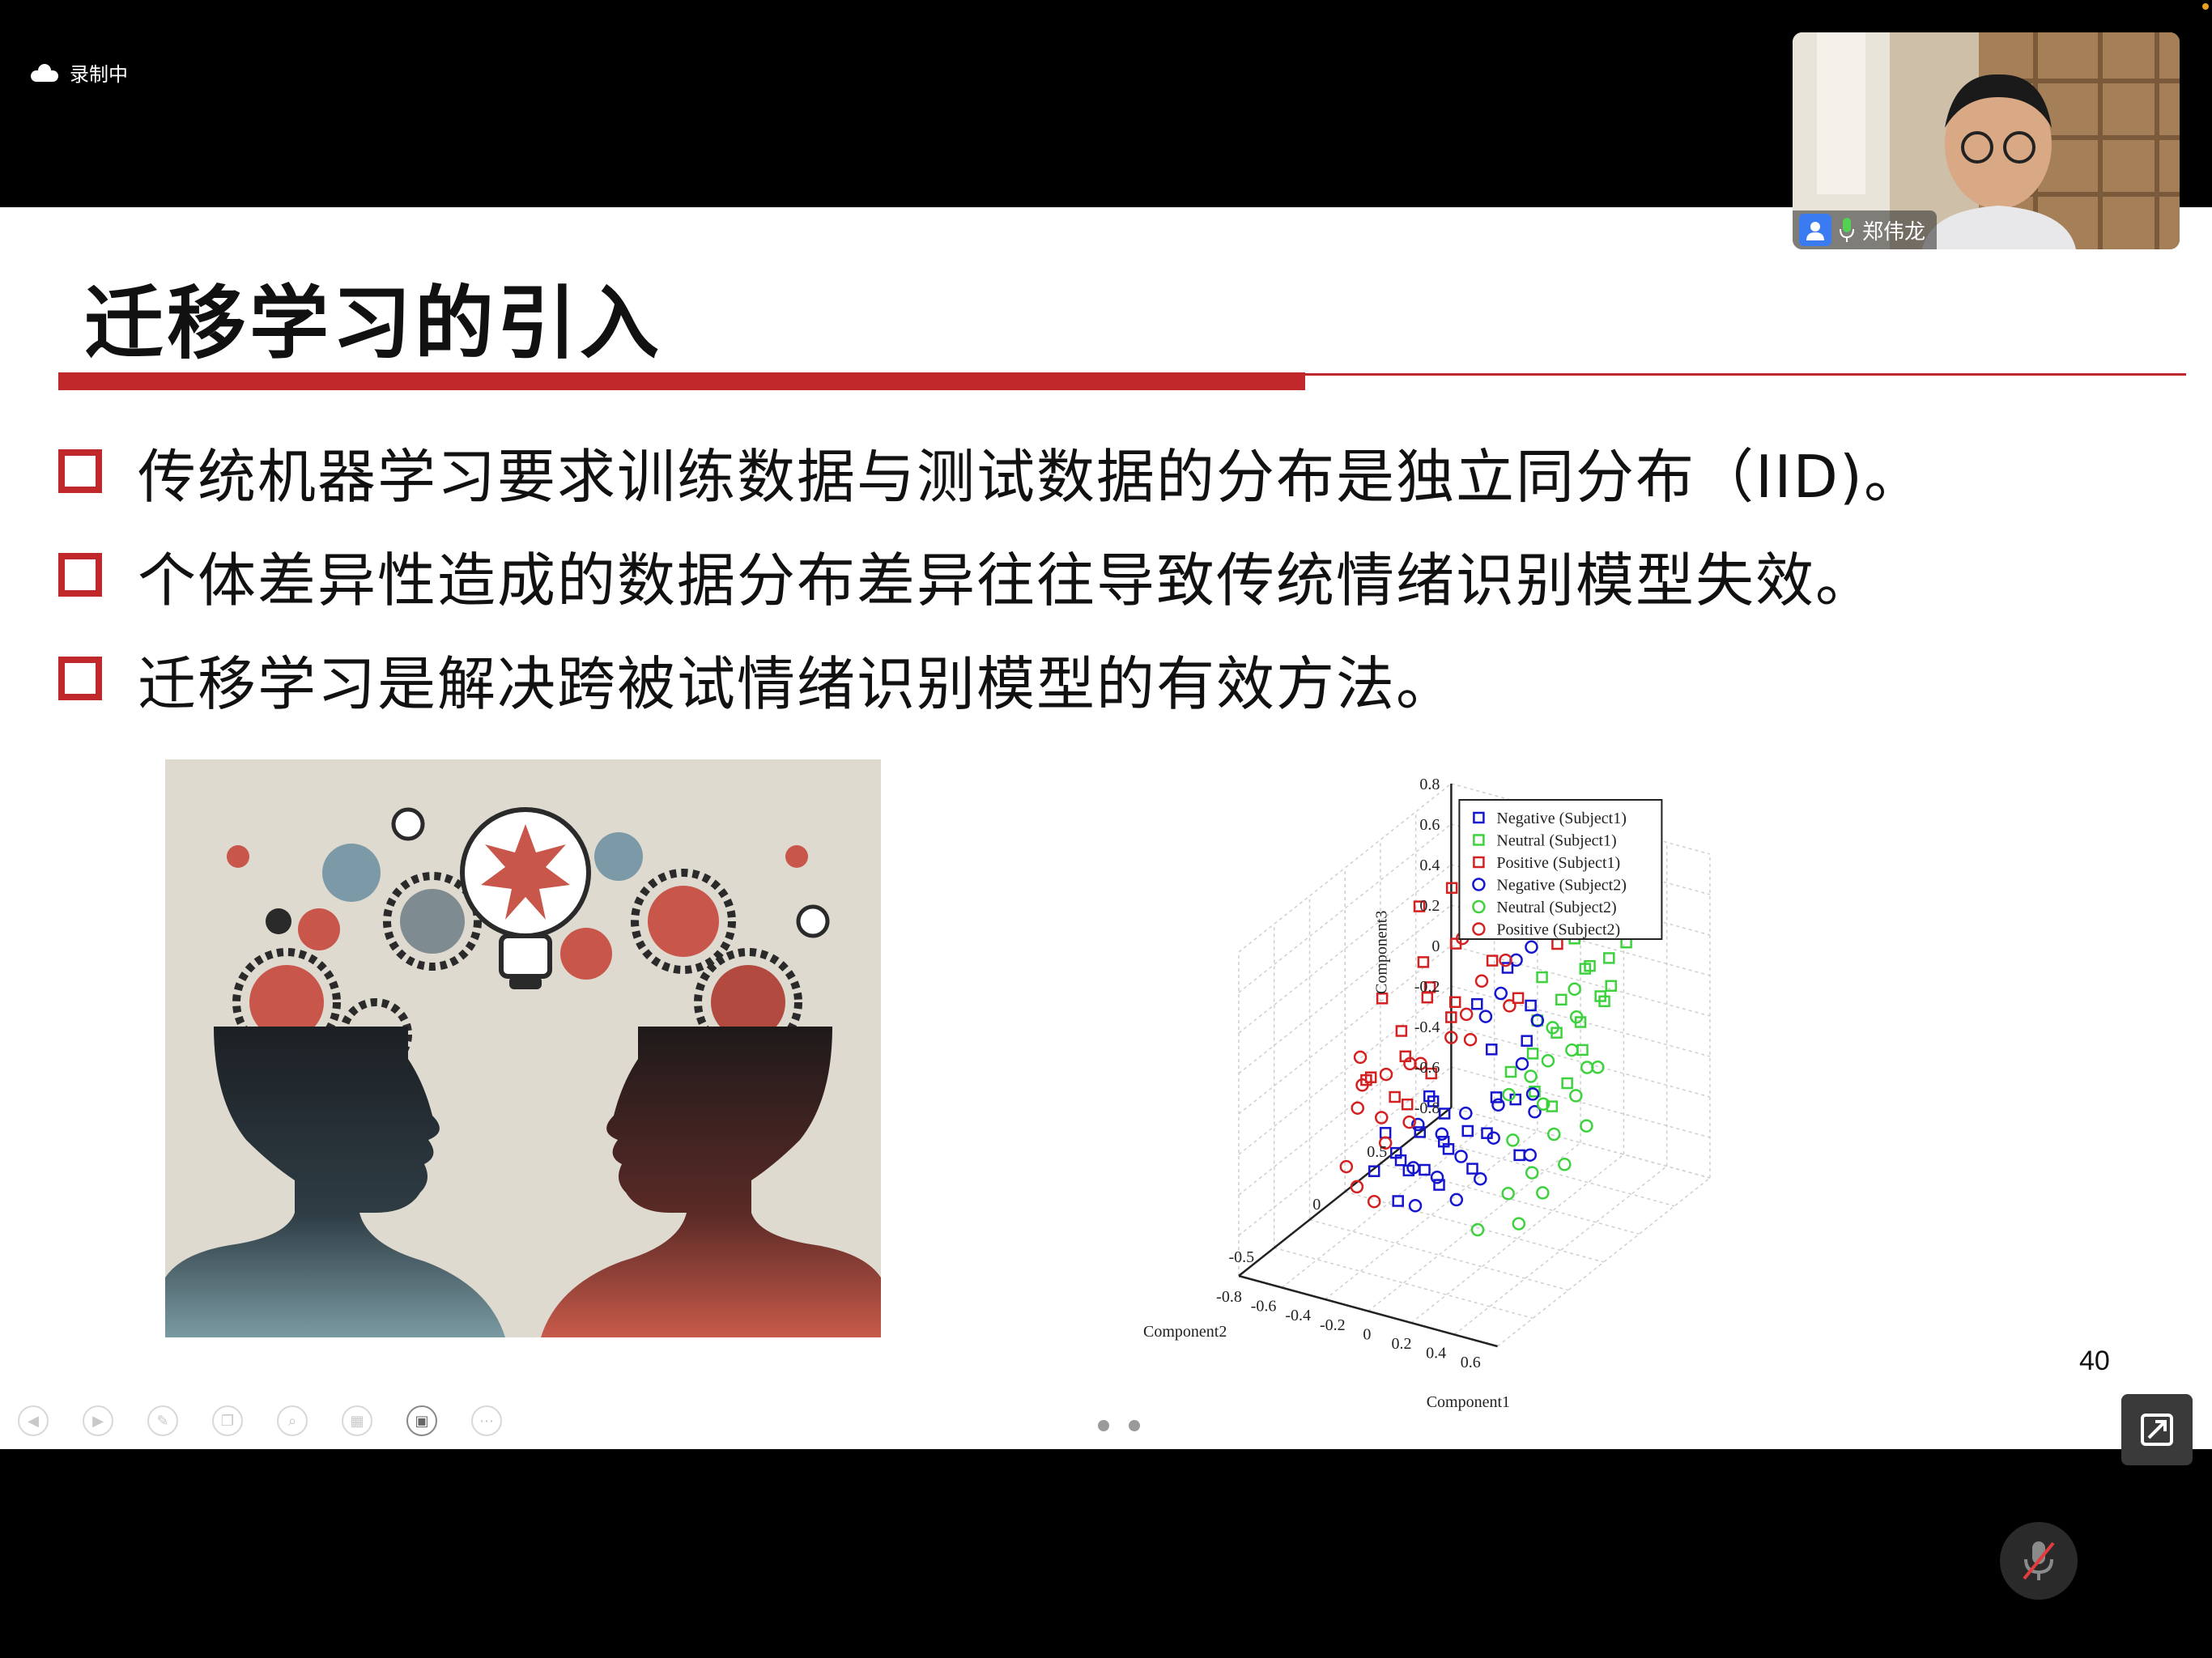 The width and height of the screenshot is (2212, 1658). I want to click on slide-toolbar: ◀ ▶ ✎ ❐ ⌕ ▦ ▣ ⋯, so click(260, 1420).